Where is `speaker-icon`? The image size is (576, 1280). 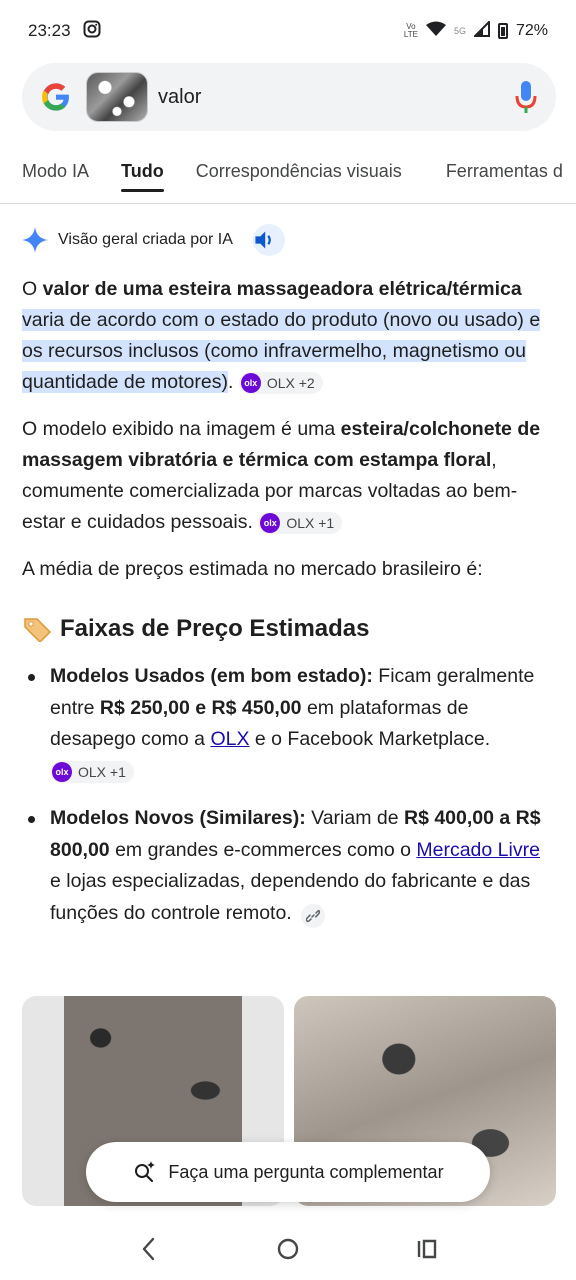
speaker-icon is located at coordinates (263, 240).